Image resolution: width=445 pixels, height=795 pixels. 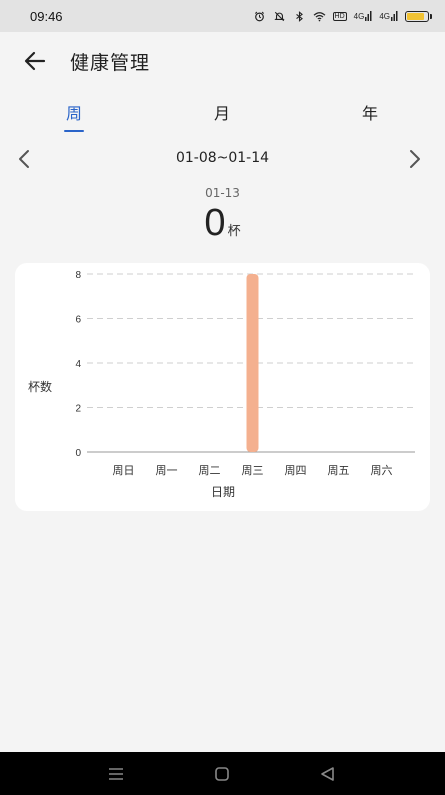 I want to click on selected-value-block: 0杯, so click(x=222, y=223).